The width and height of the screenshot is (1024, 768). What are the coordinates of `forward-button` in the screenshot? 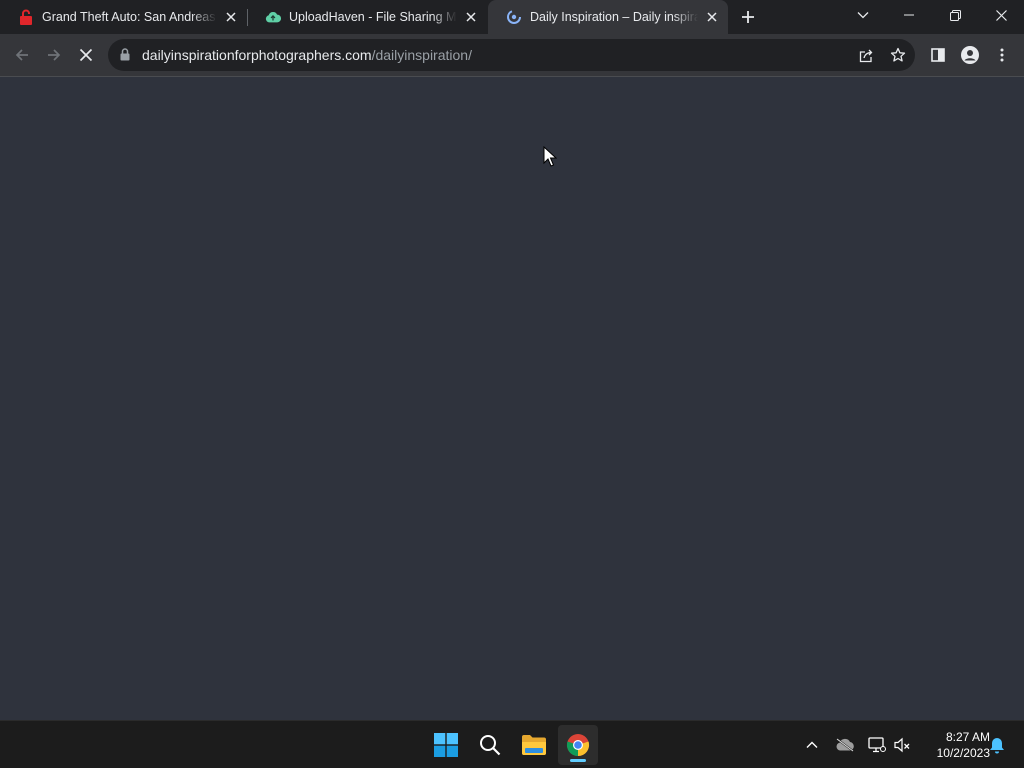 It's located at (54, 55).